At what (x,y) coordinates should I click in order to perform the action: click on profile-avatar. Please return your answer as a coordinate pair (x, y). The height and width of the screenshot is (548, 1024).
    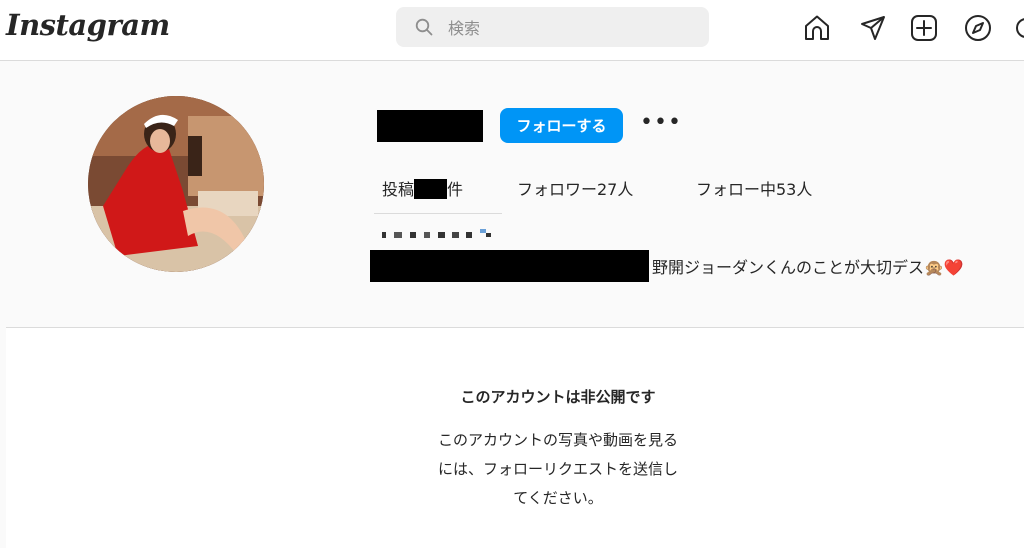
    Looking at the image, I should click on (176, 184).